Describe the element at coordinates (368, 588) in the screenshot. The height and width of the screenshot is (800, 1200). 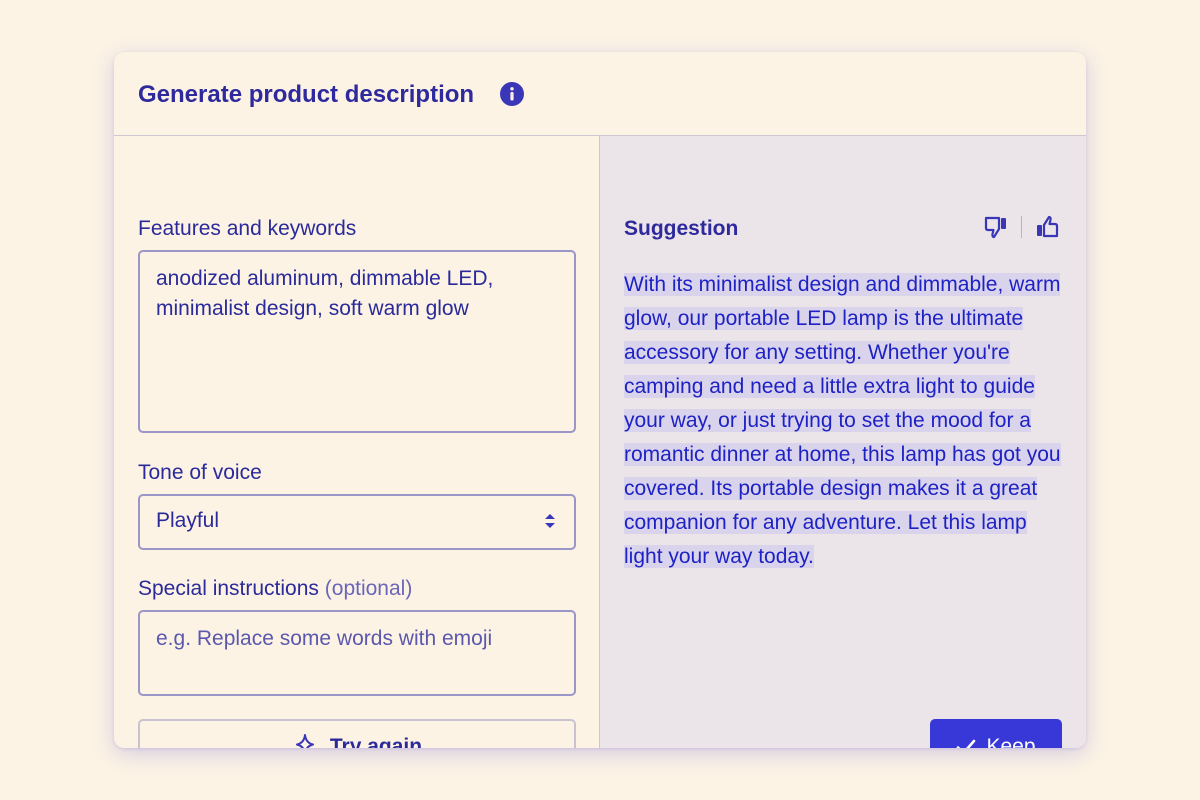
I see `instructions-optional-text: (optional)` at that location.